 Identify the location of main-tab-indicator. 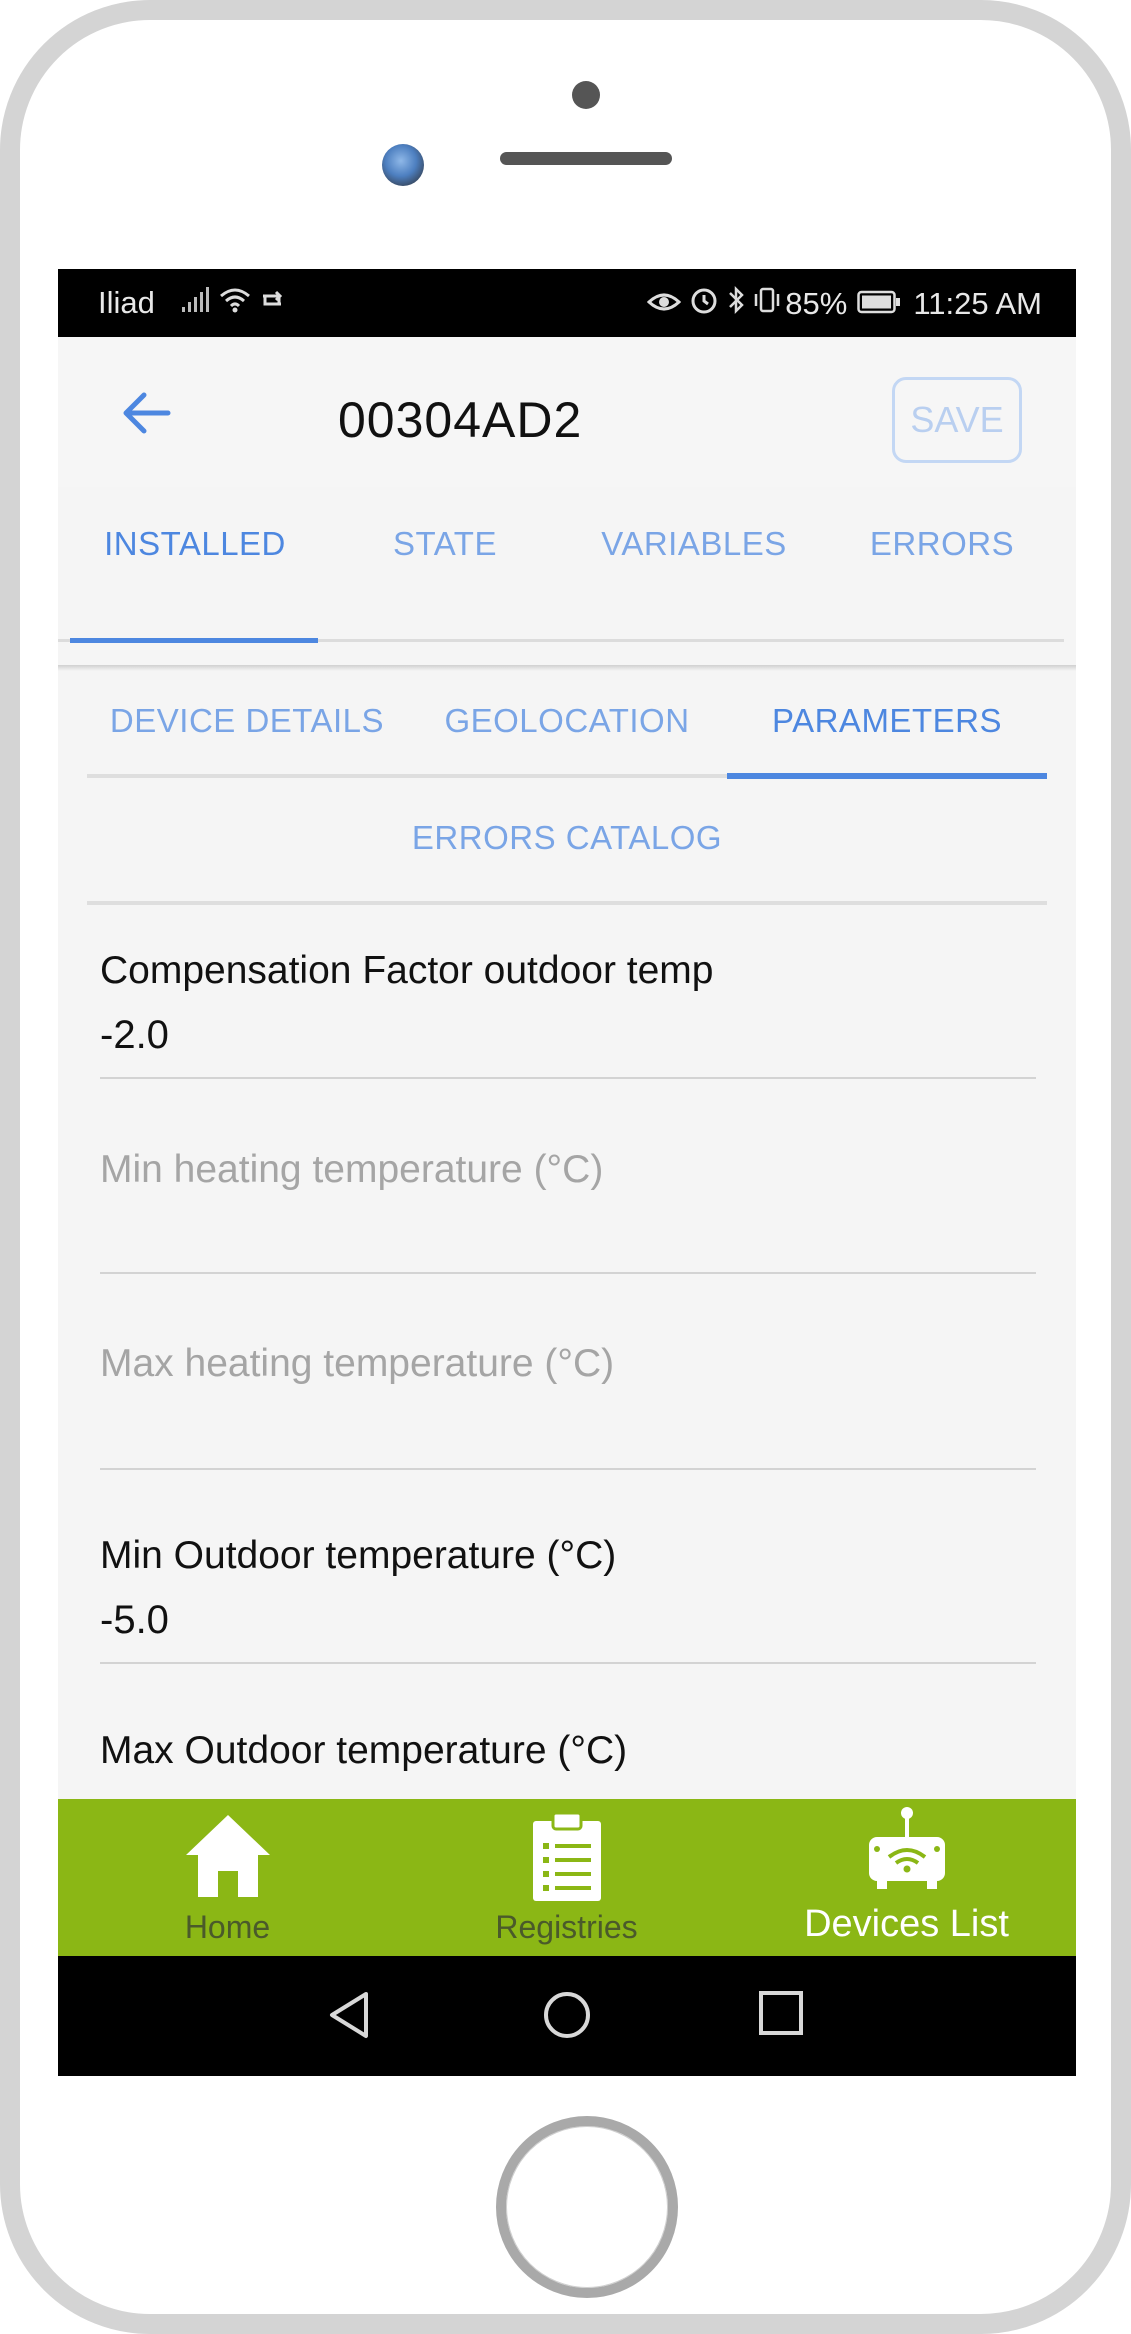
(194, 640).